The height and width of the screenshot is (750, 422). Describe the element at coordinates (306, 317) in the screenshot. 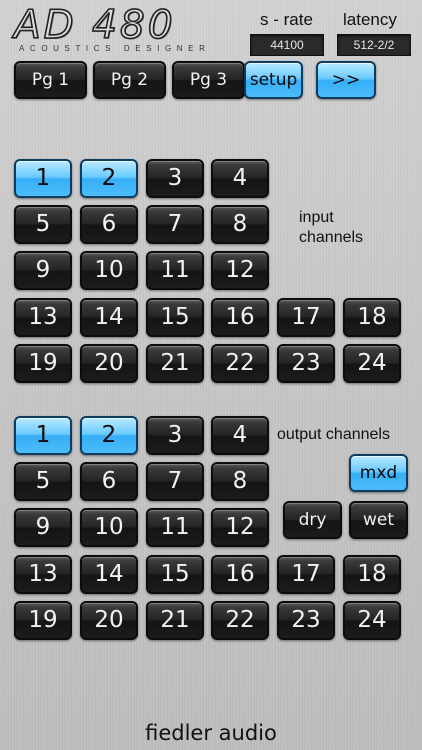

I see `input-channel-17-button: 17` at that location.